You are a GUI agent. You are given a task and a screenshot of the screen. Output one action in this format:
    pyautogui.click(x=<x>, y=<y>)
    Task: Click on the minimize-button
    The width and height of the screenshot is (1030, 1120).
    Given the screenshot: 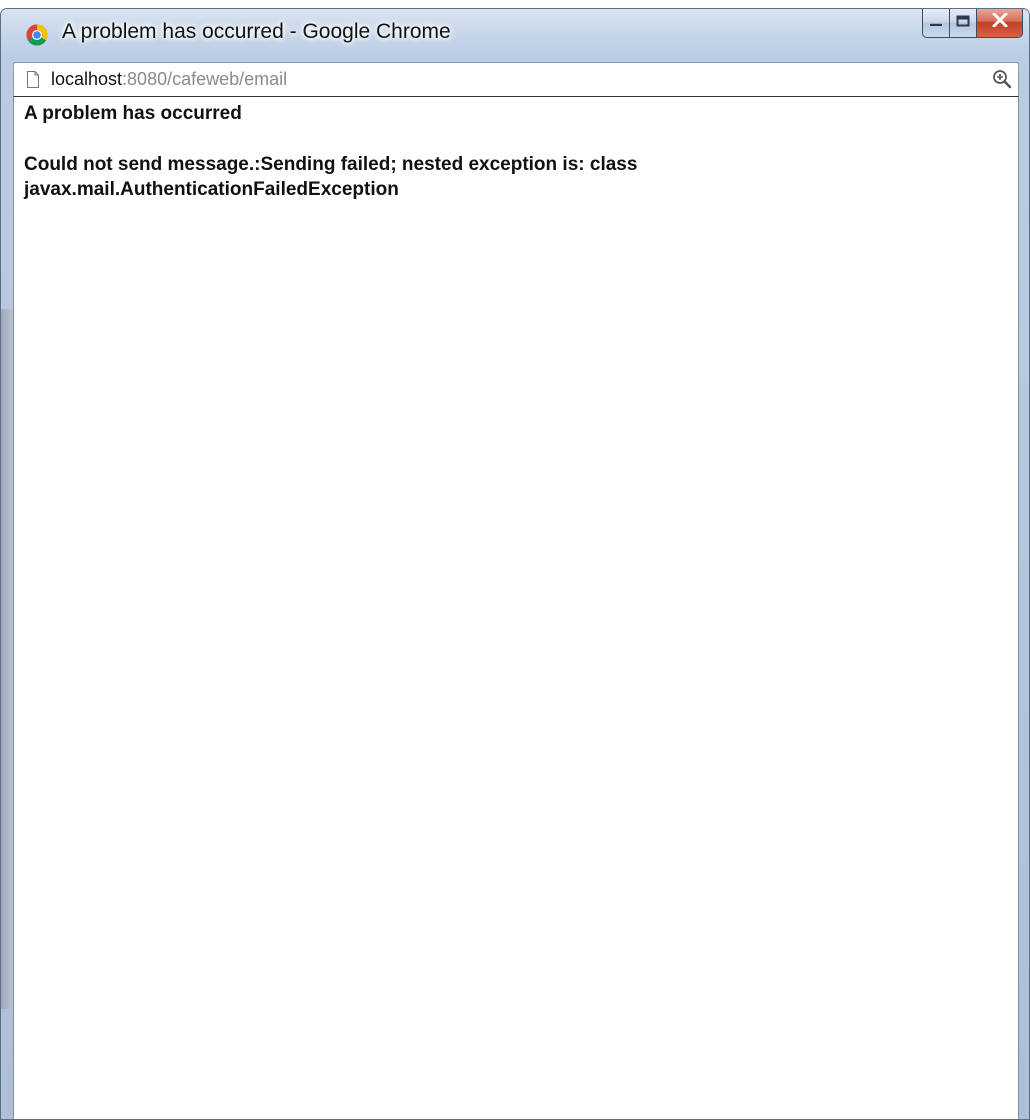 What is the action you would take?
    pyautogui.click(x=936, y=23)
    